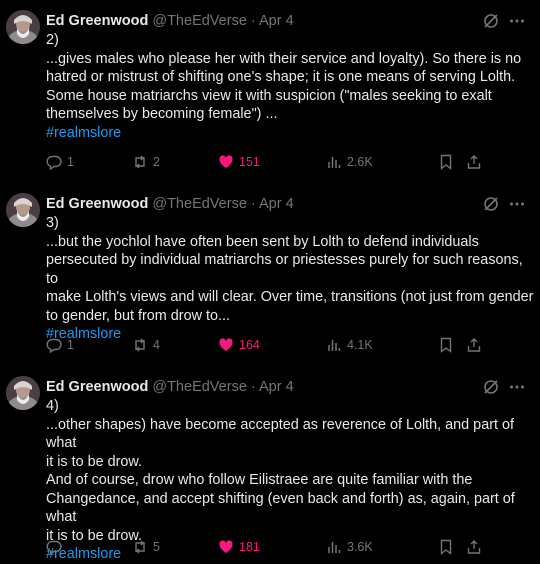 The image size is (540, 564). I want to click on repost-count: 5, so click(156, 547).